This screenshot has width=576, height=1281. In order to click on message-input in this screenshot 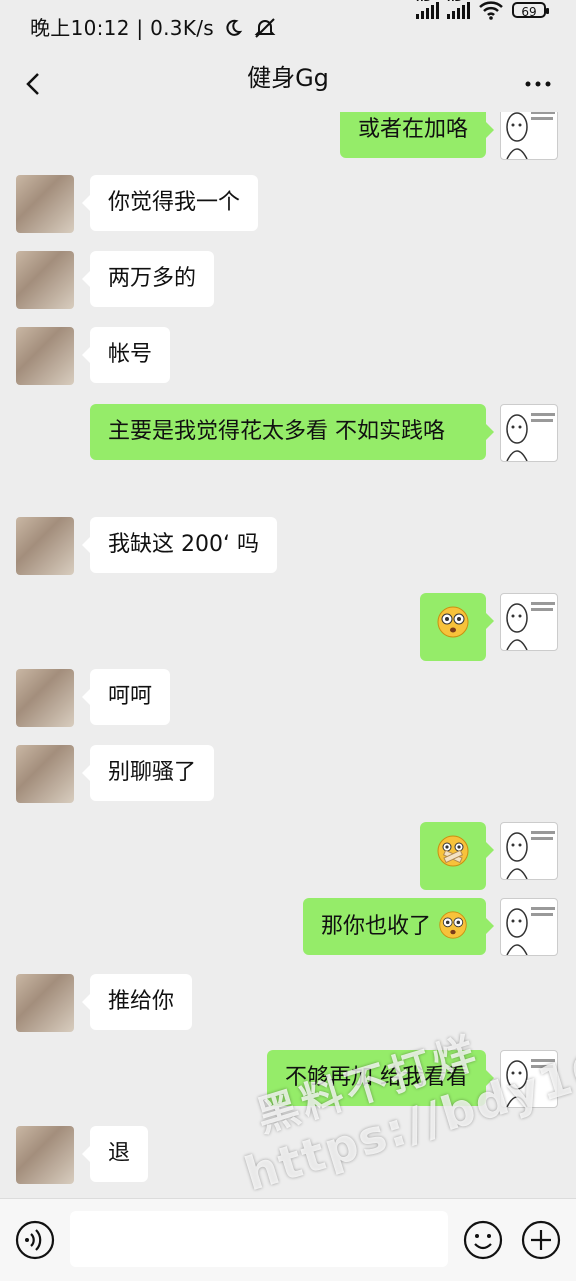, I will do `click(259, 1239)`.